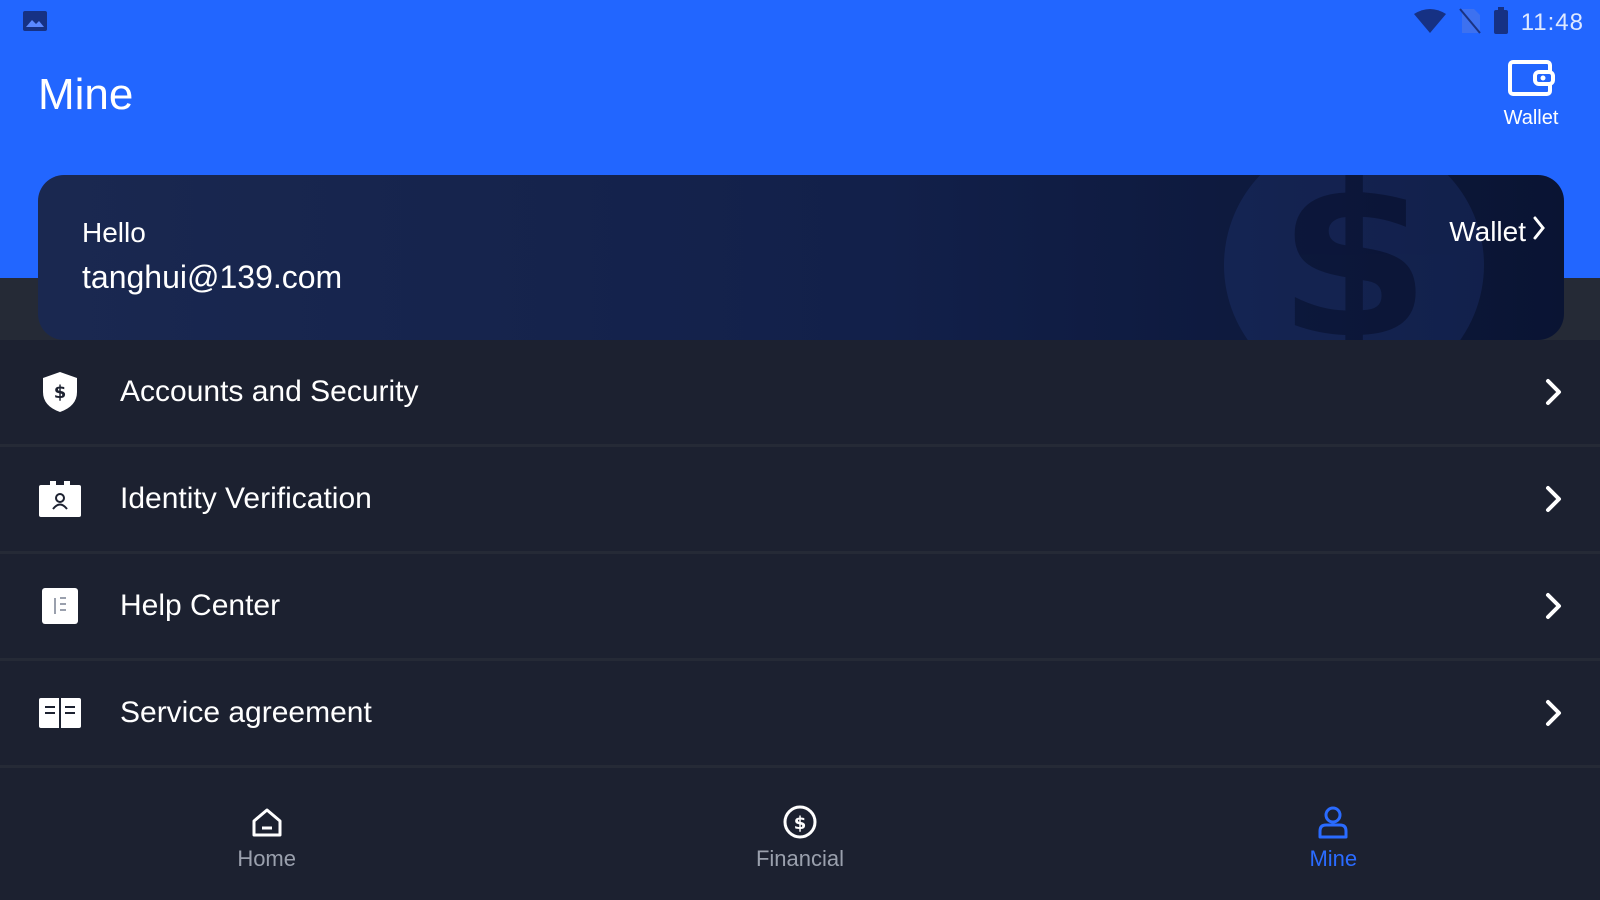 This screenshot has width=1600, height=900. I want to click on nav-mine: Mine, so click(1333, 838).